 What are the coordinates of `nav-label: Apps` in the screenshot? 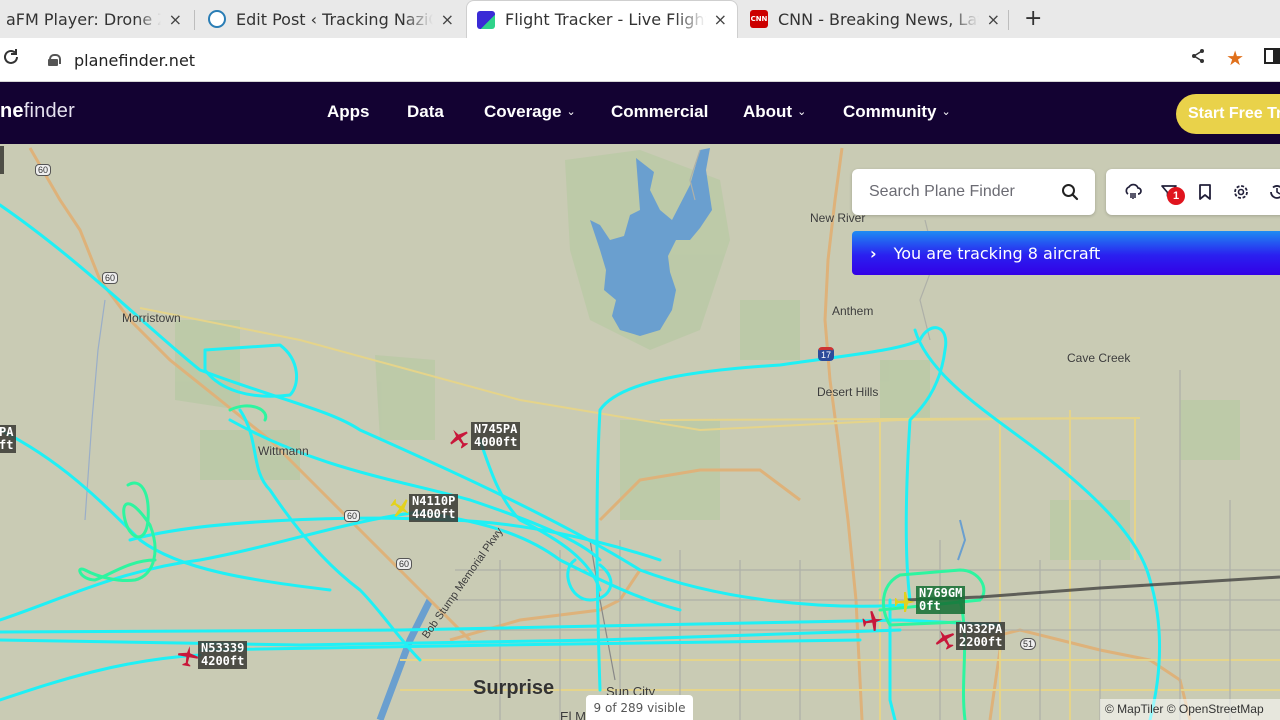 It's located at (348, 111).